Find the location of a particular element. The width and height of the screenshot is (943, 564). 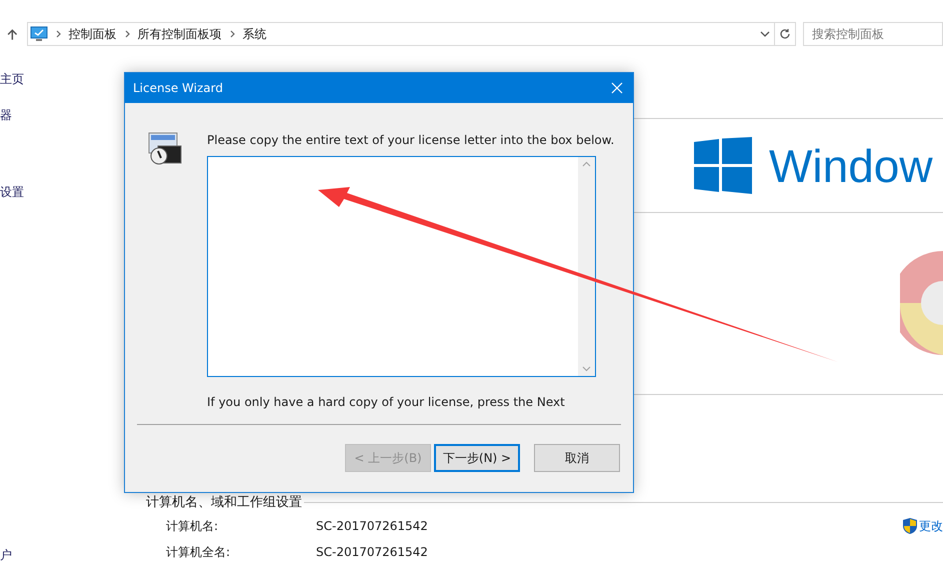

breadcrumb-item: 系统 is located at coordinates (254, 34).